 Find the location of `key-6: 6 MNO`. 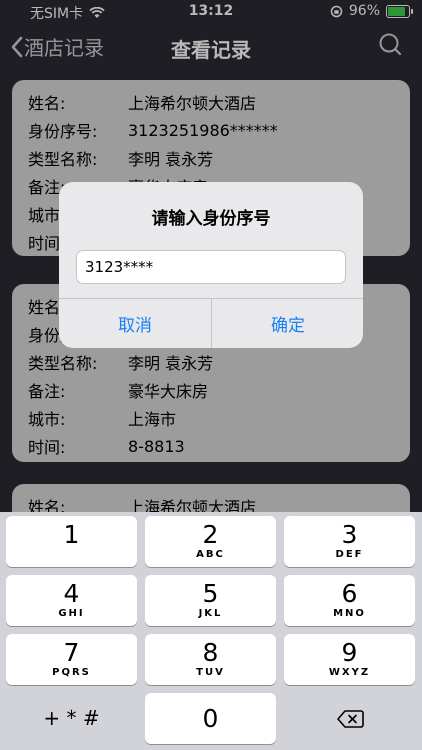

key-6: 6 MNO is located at coordinates (349, 600).